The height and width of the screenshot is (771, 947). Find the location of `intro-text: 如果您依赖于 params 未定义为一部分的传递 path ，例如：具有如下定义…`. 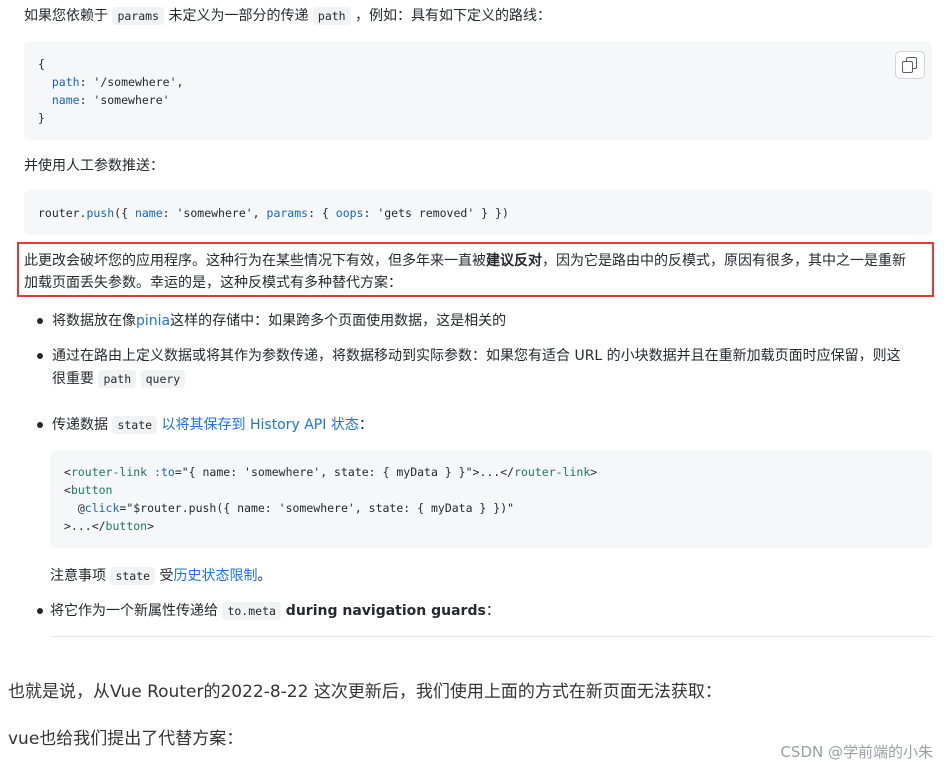

intro-text: 如果您依赖于 params 未定义为一部分的传递 path ，例如：具有如下定义… is located at coordinates (288, 16).